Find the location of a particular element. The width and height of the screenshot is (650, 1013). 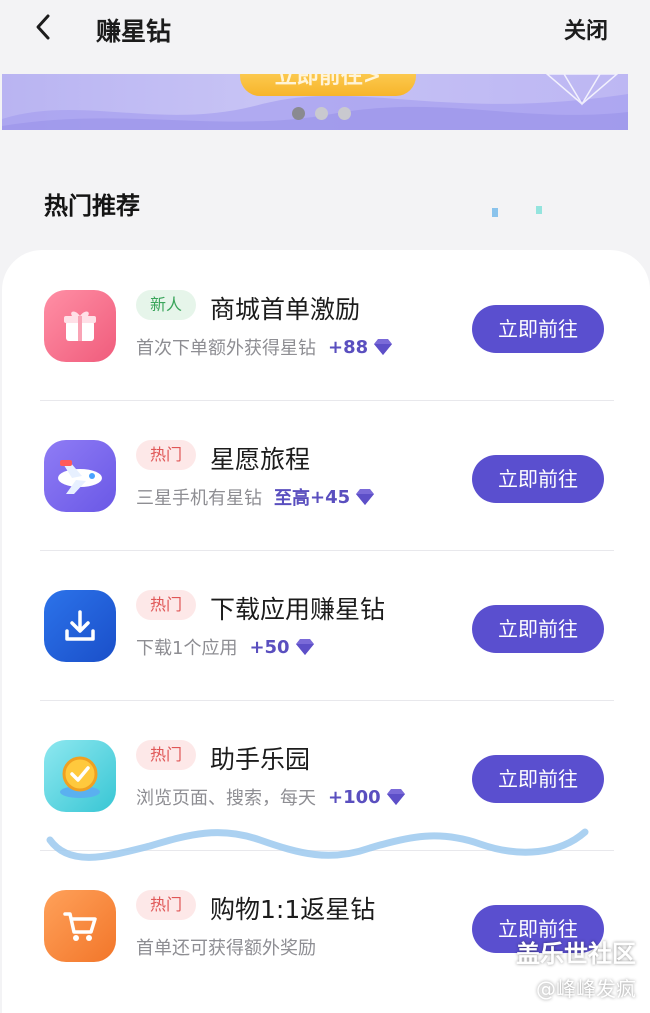

cart-icon is located at coordinates (80, 926).